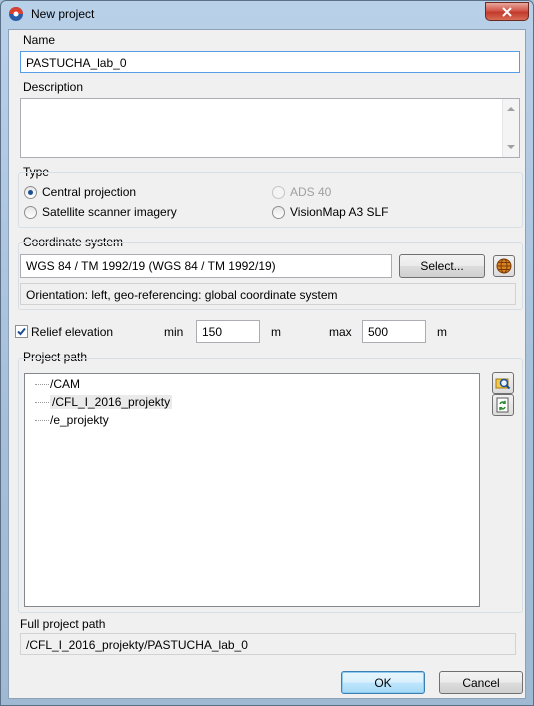 The image size is (534, 706). I want to click on tree-item-label: /e_projekty, so click(79, 420).